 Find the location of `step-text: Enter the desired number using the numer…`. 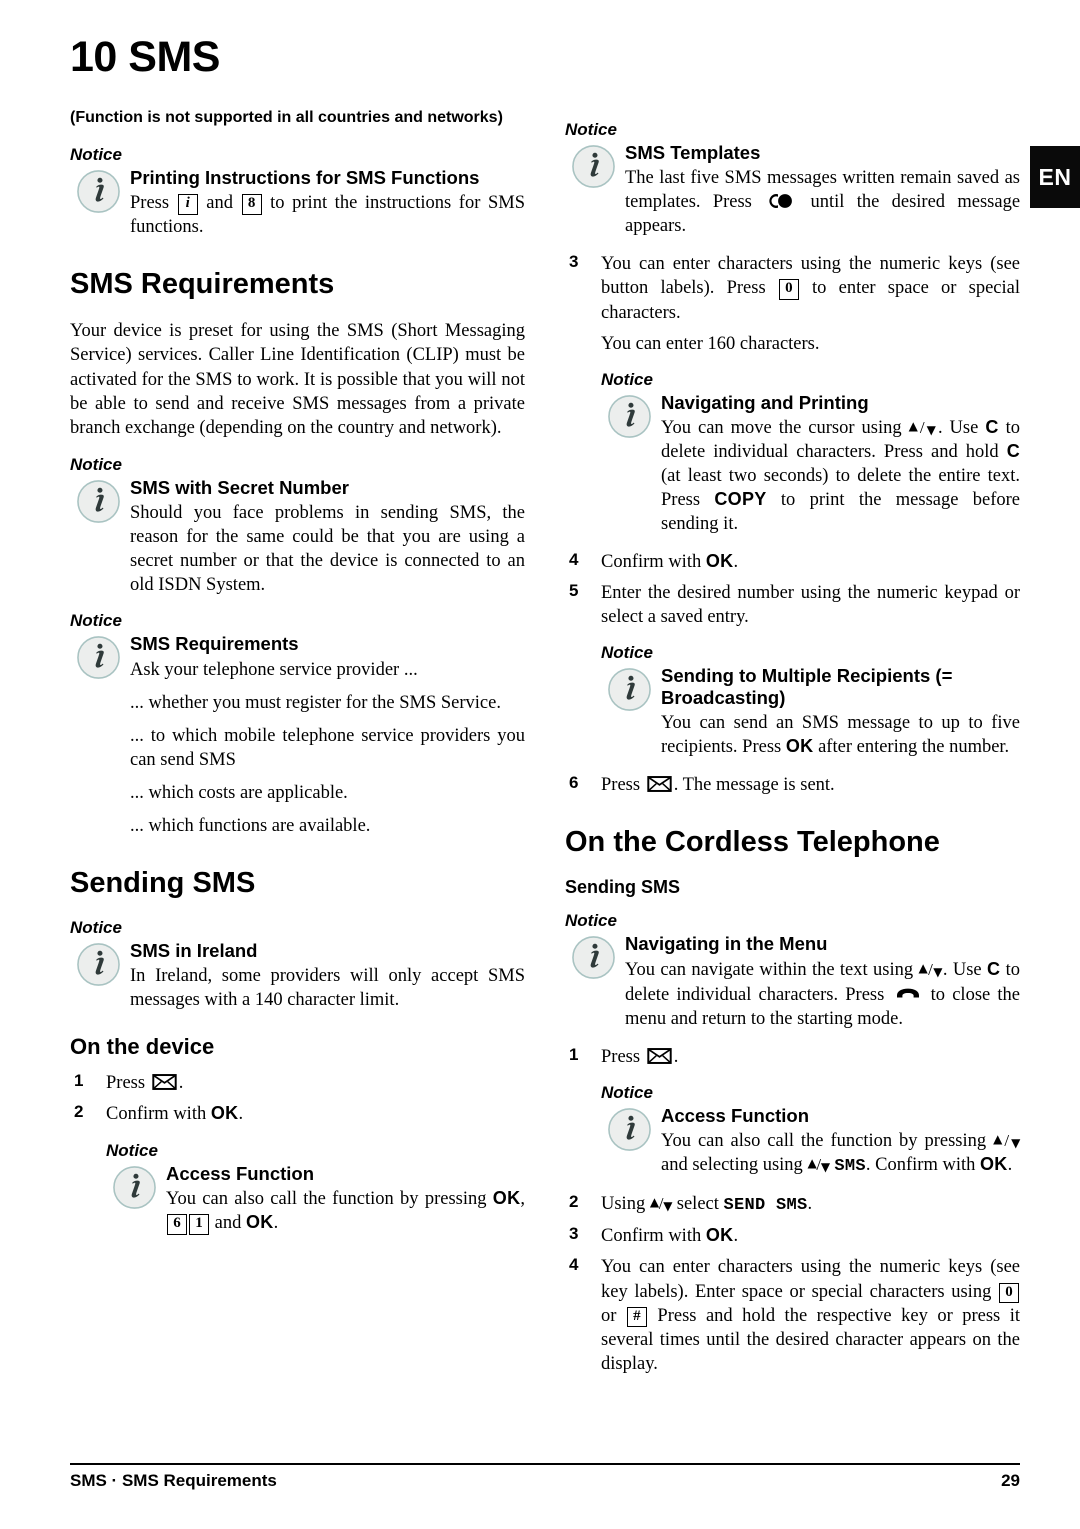

step-text: Enter the desired number using the numer… is located at coordinates (810, 605).